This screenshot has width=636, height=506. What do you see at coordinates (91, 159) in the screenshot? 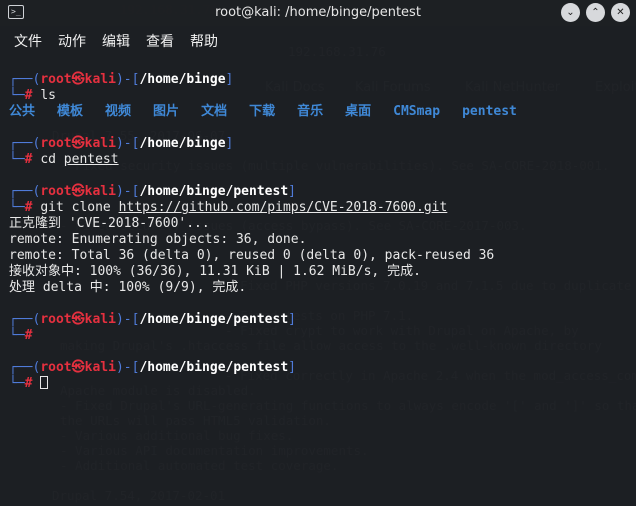
I see `command-arg: pentest` at bounding box center [91, 159].